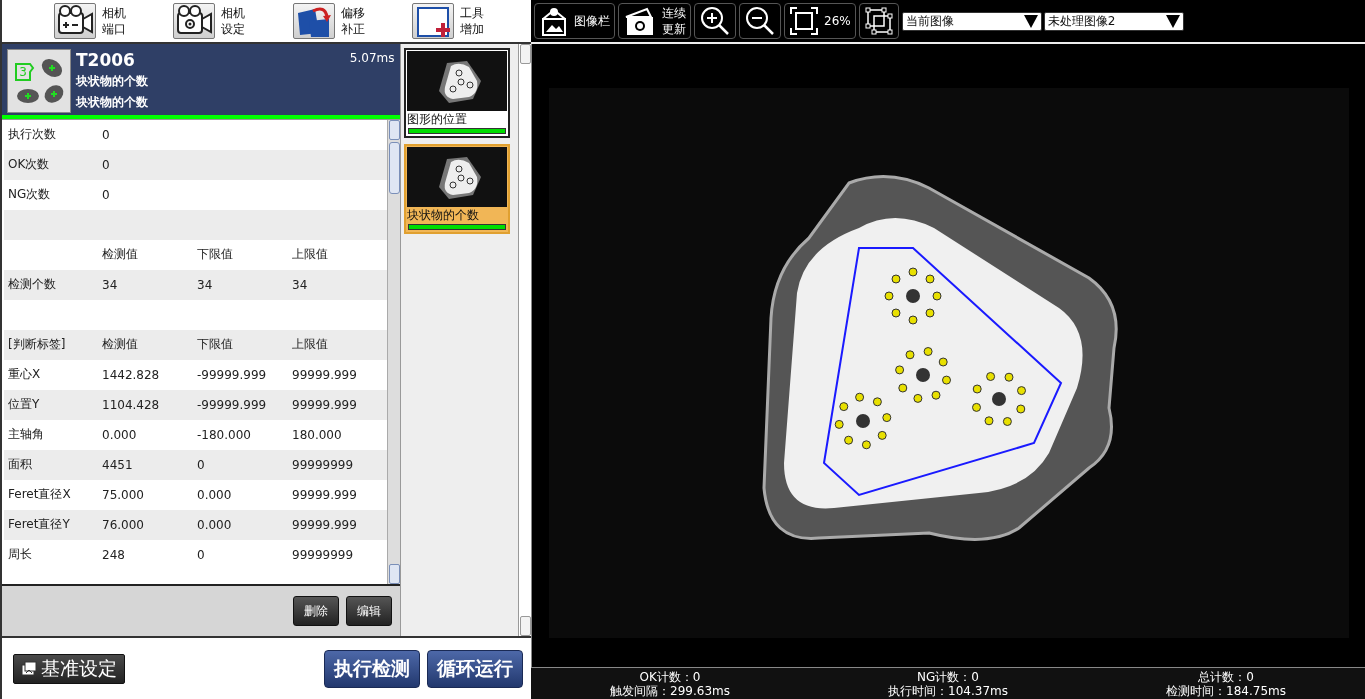 The width and height of the screenshot is (1365, 699). I want to click on thumbnail-label: 图形的位置, so click(438, 119).